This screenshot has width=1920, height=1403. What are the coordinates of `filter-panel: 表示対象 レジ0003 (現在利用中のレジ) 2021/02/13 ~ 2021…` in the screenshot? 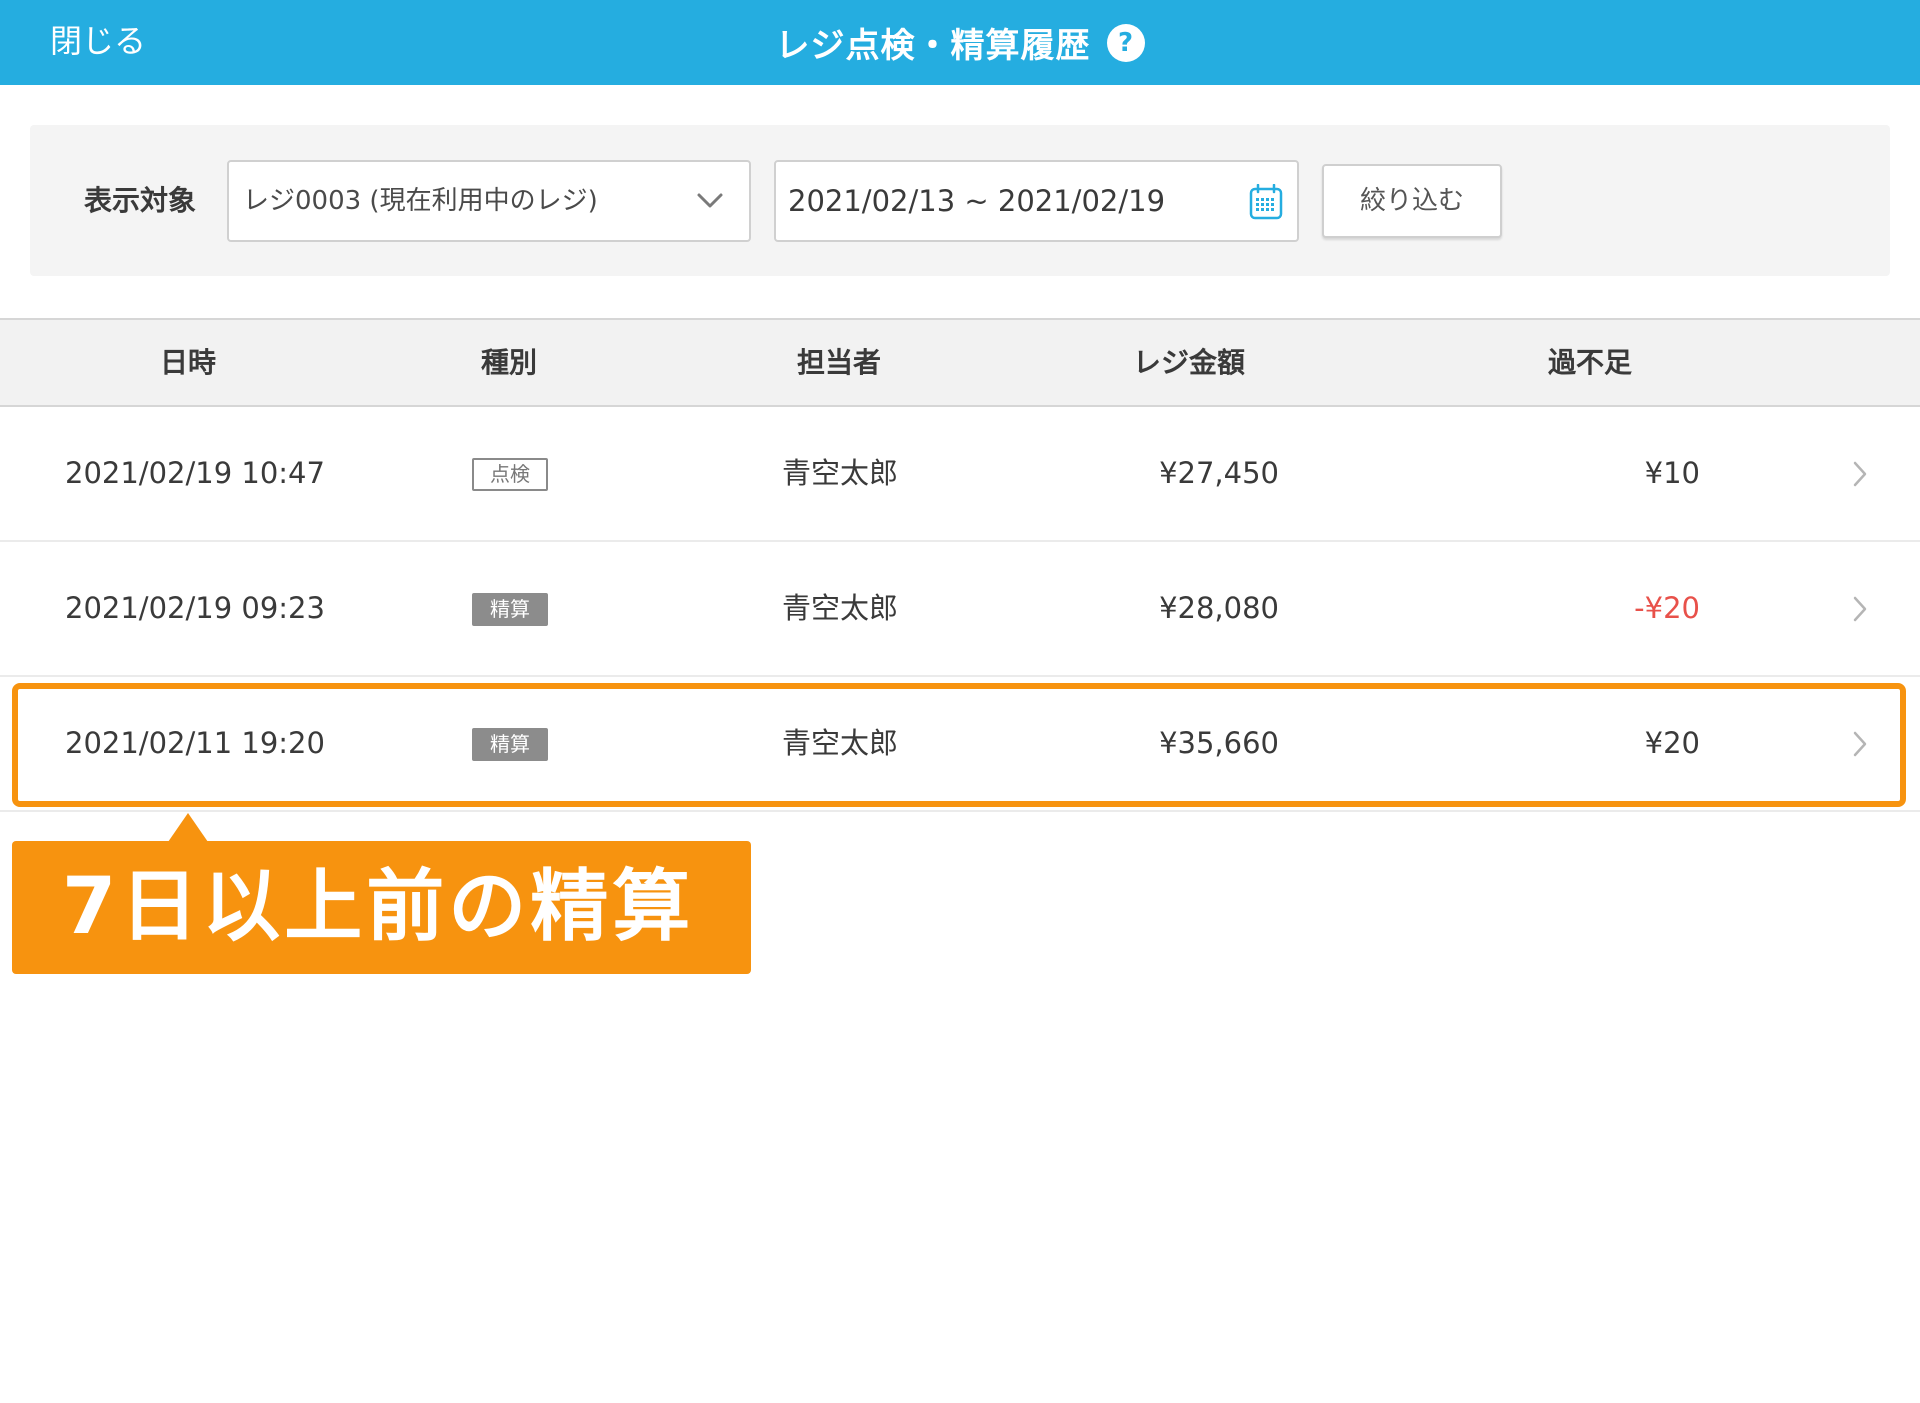 It's located at (960, 200).